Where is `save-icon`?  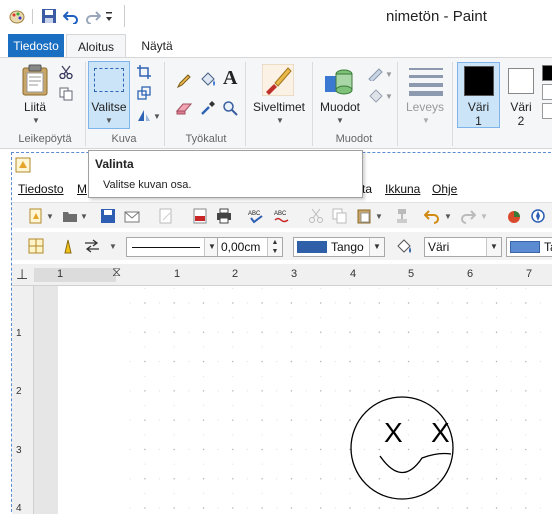
save-icon is located at coordinates (49, 16).